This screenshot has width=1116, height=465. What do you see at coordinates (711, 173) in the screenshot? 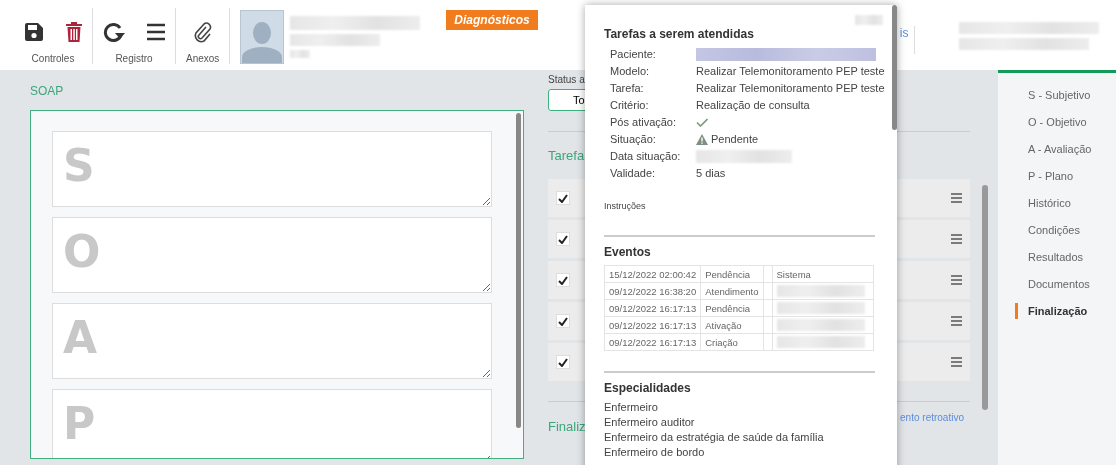
I see `field-value: 5 dias` at bounding box center [711, 173].